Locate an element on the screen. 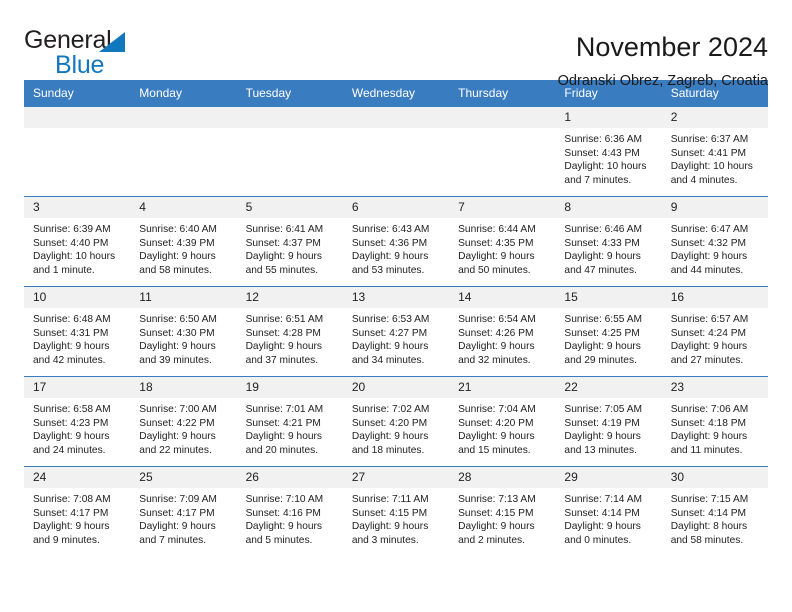  sunset-time: Sunset: 4:33 PM is located at coordinates (602, 243).